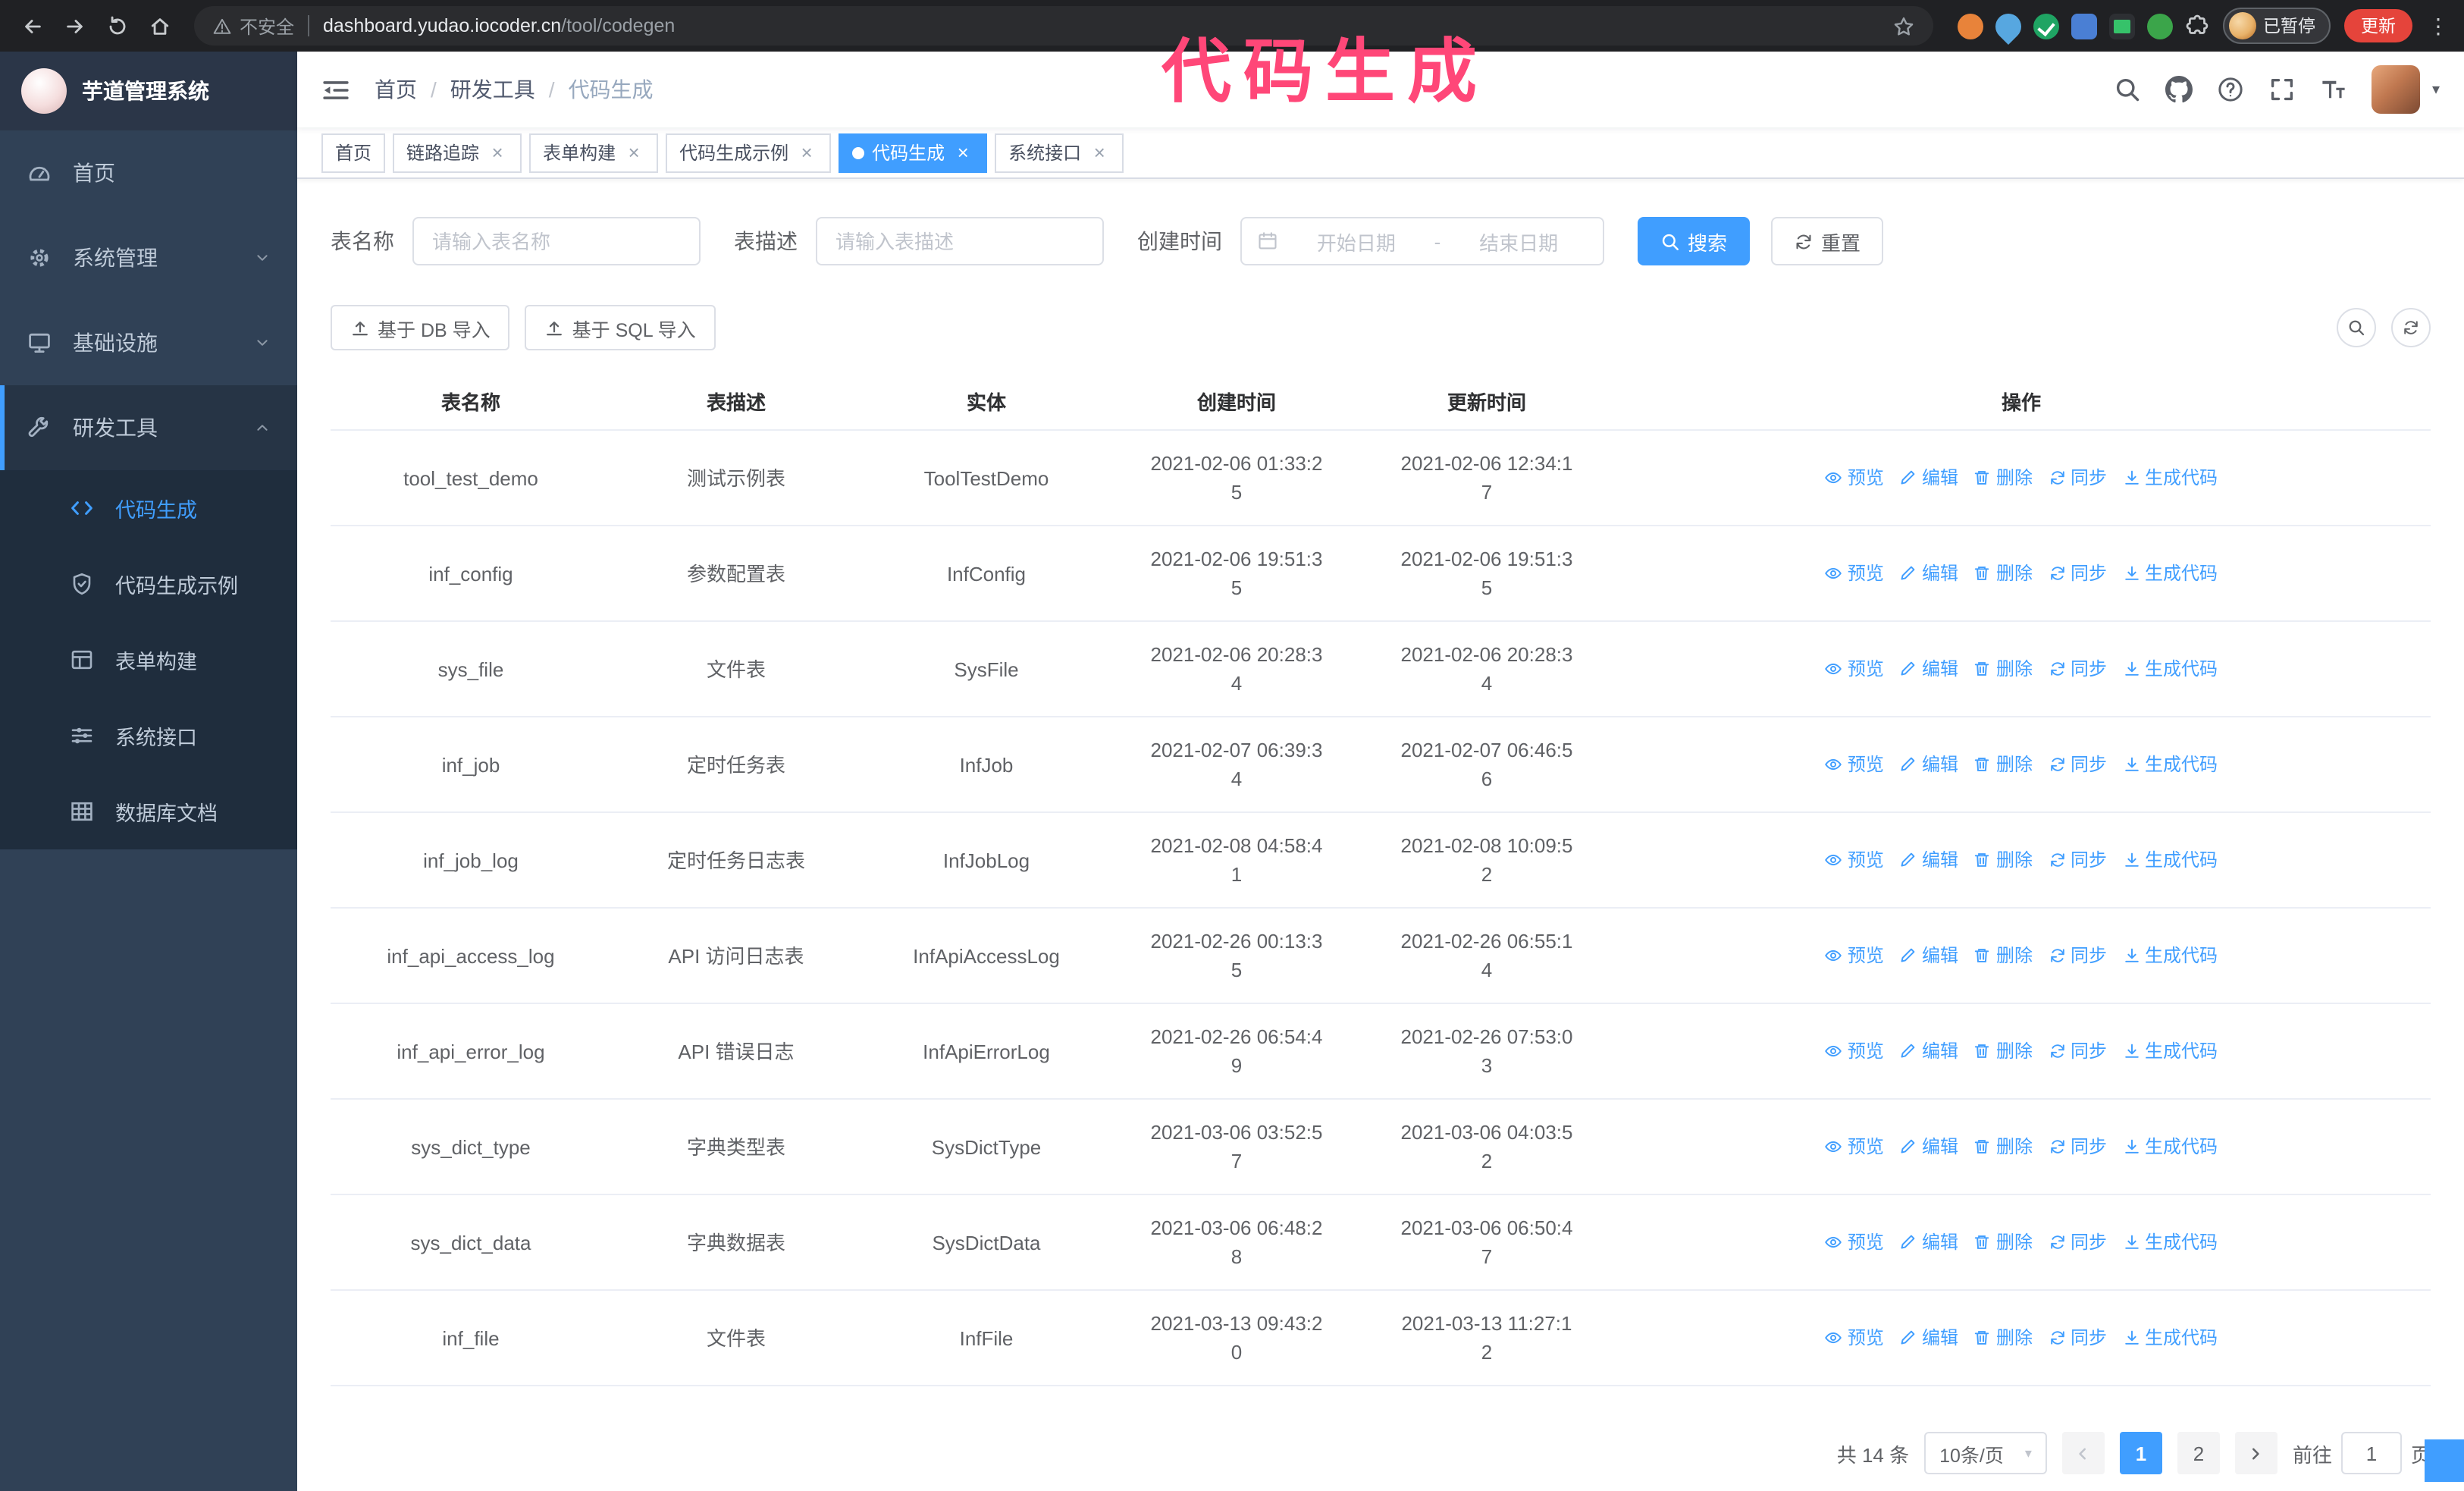  I want to click on sidebar-logo: 芋道管理系统, so click(148, 91).